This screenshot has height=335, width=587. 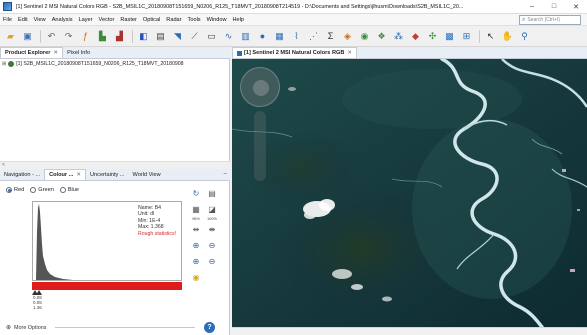 What do you see at coordinates (364, 36) in the screenshot?
I see `world-map-icon: ◉` at bounding box center [364, 36].